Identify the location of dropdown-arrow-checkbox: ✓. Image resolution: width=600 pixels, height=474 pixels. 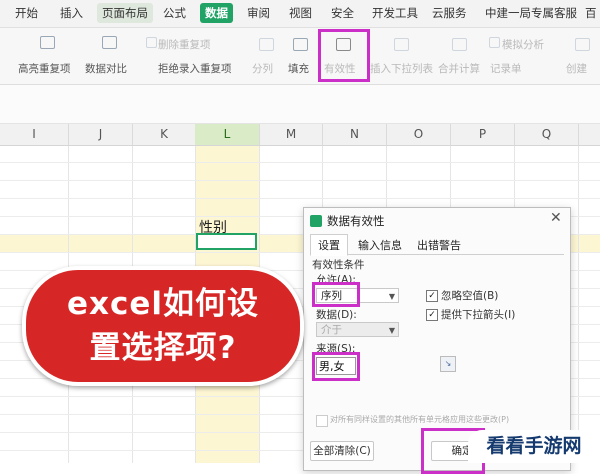
(432, 315).